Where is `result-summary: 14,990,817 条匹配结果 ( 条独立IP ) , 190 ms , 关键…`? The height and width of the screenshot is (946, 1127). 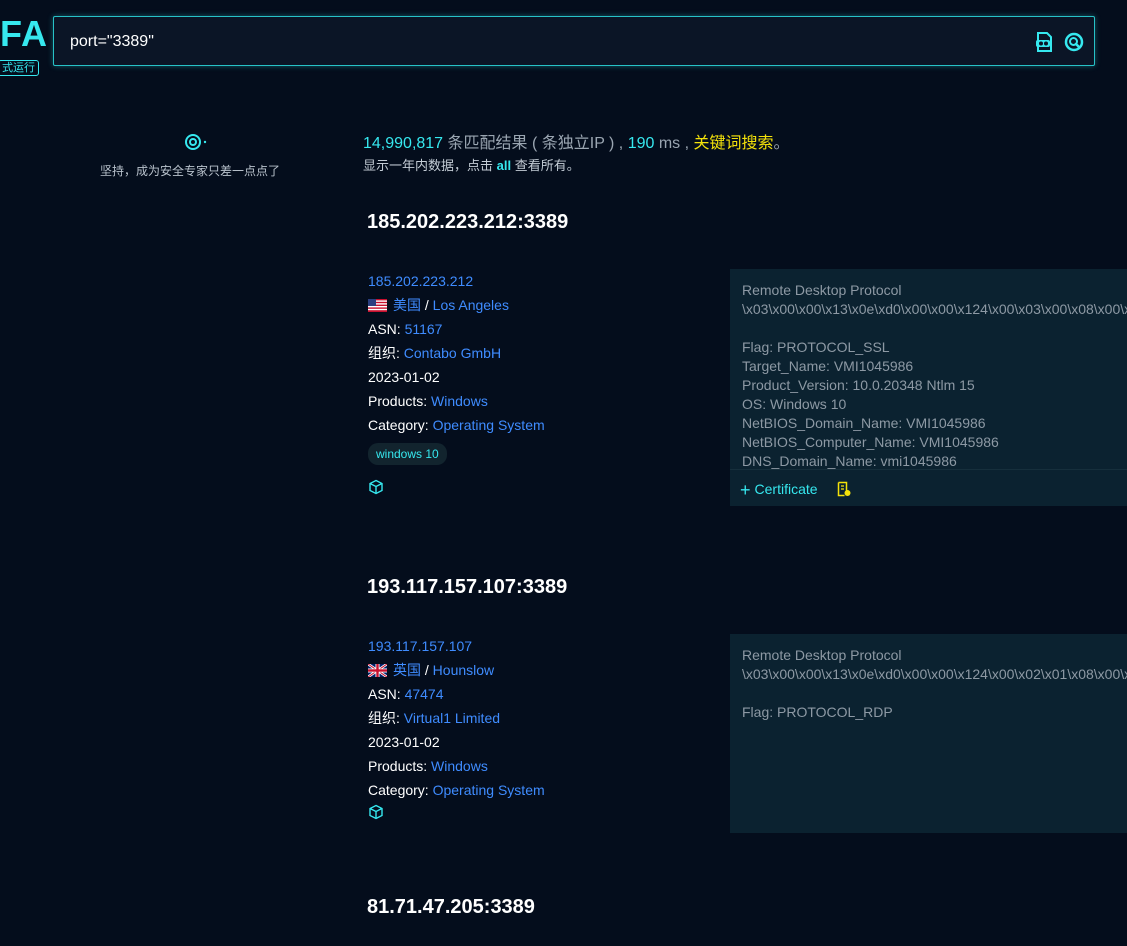
result-summary: 14,990,817 条匹配结果 ( 条独立IP ) , 190 ms , 关键… is located at coordinates (576, 141).